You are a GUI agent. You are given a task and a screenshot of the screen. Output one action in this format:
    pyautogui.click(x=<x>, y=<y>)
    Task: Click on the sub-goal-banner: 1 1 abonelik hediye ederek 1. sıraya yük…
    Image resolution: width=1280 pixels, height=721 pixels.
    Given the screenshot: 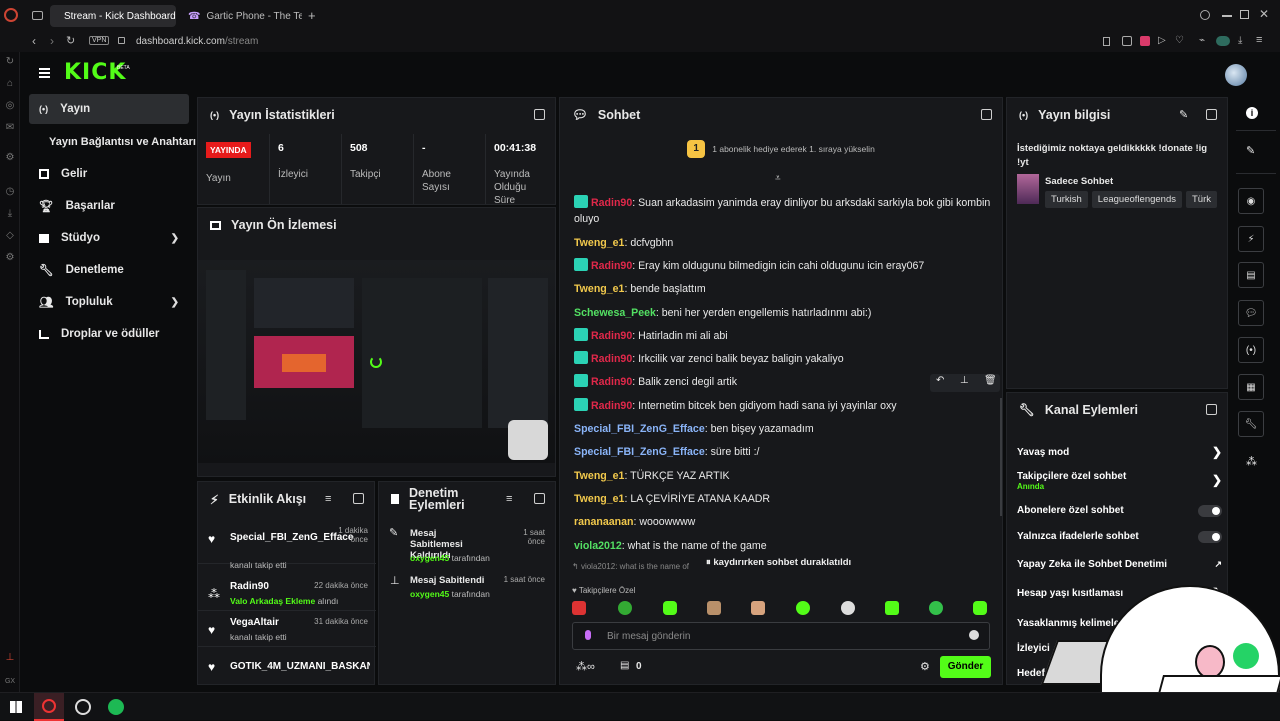 What is the action you would take?
    pyautogui.click(x=781, y=153)
    